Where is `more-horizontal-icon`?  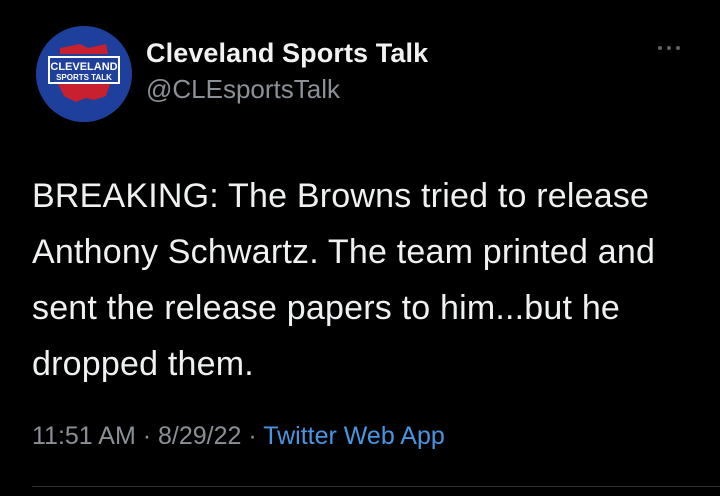 more-horizontal-icon is located at coordinates (669, 48).